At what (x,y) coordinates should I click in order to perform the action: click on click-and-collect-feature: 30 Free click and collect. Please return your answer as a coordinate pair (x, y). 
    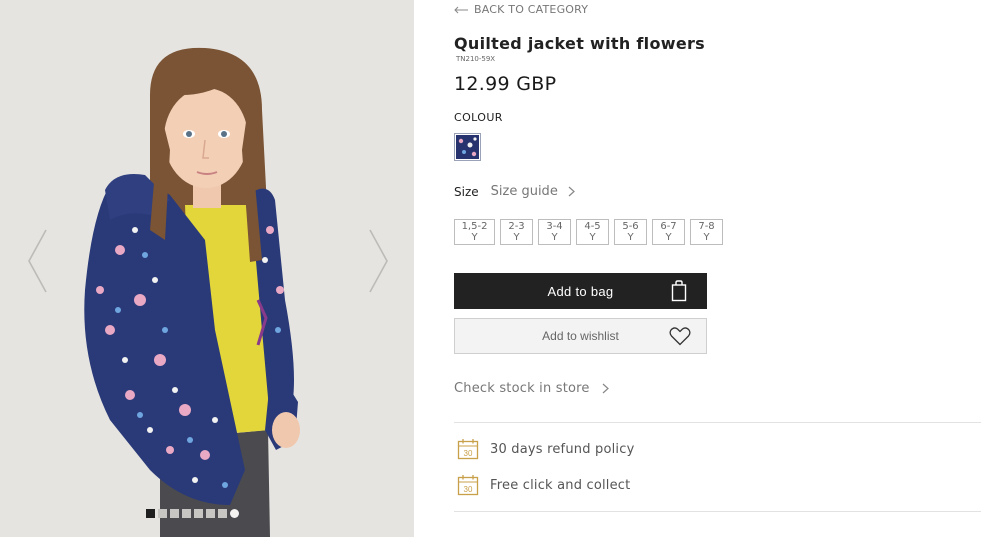
    Looking at the image, I should click on (543, 485).